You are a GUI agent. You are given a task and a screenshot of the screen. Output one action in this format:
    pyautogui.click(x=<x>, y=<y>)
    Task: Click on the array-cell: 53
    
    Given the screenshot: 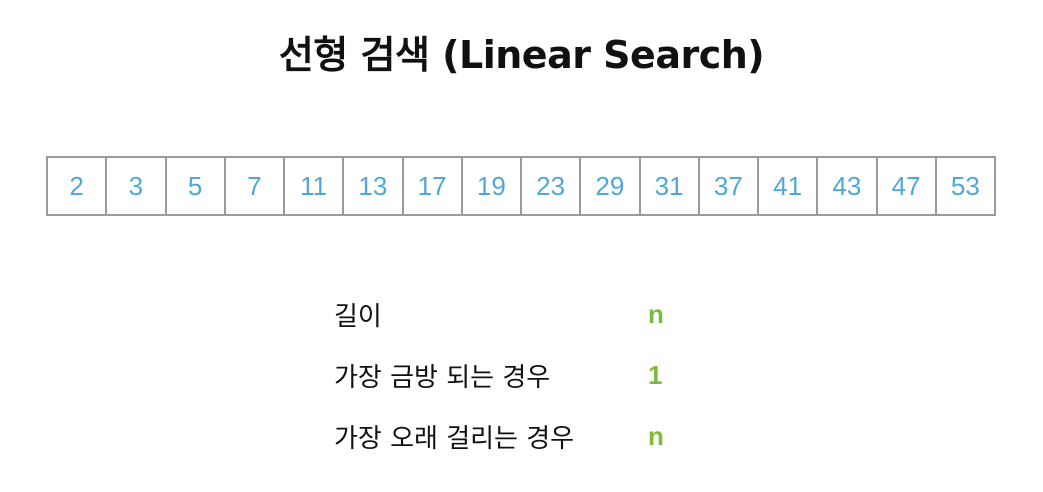 What is the action you would take?
    pyautogui.click(x=966, y=186)
    